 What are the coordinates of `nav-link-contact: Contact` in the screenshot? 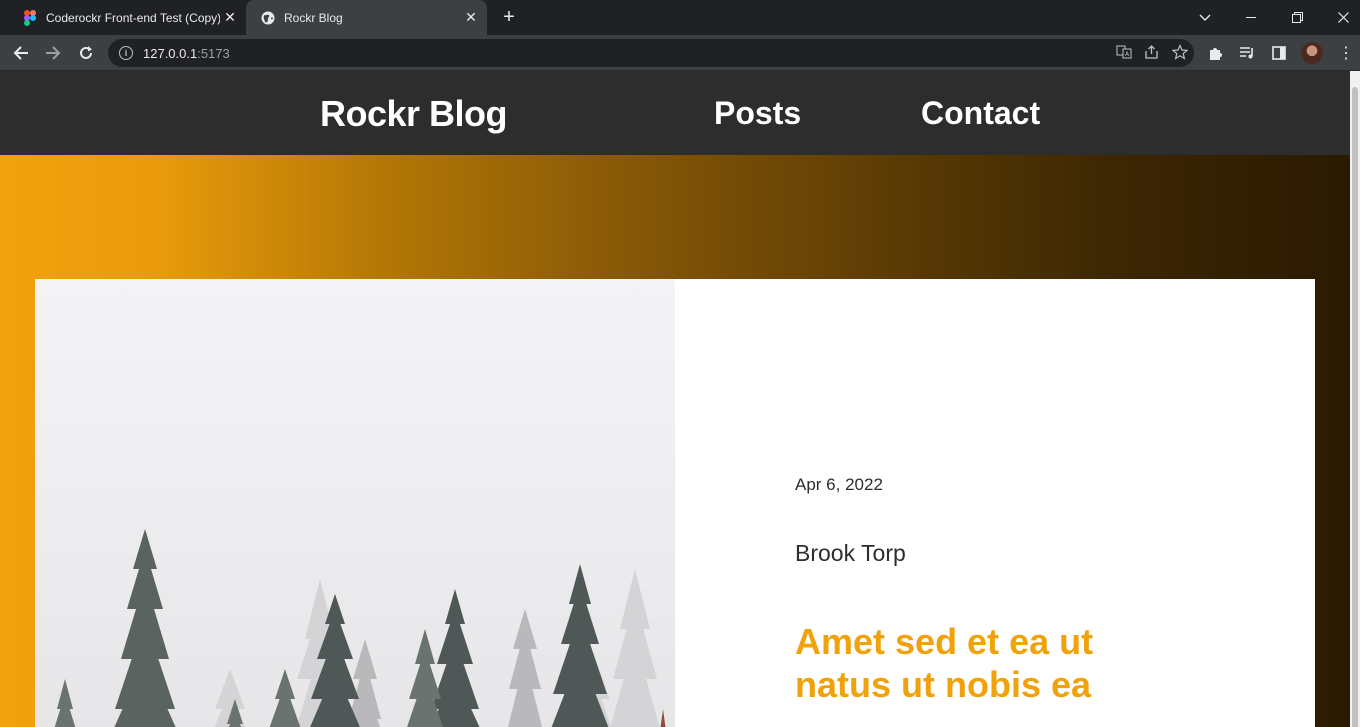 It's located at (980, 113).